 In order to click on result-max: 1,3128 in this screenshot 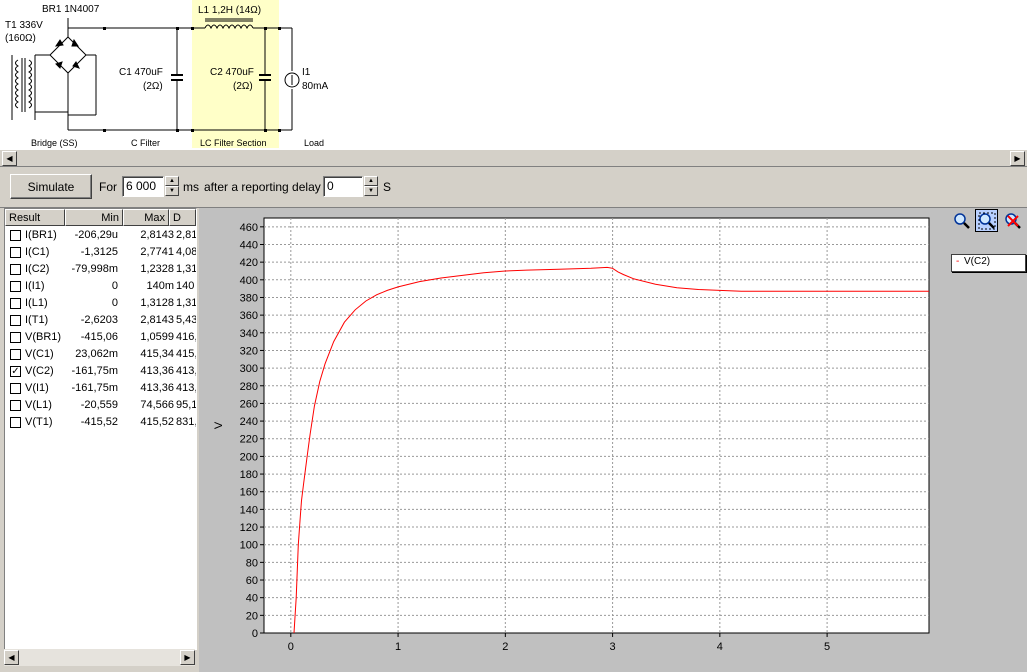, I will do `click(157, 303)`.